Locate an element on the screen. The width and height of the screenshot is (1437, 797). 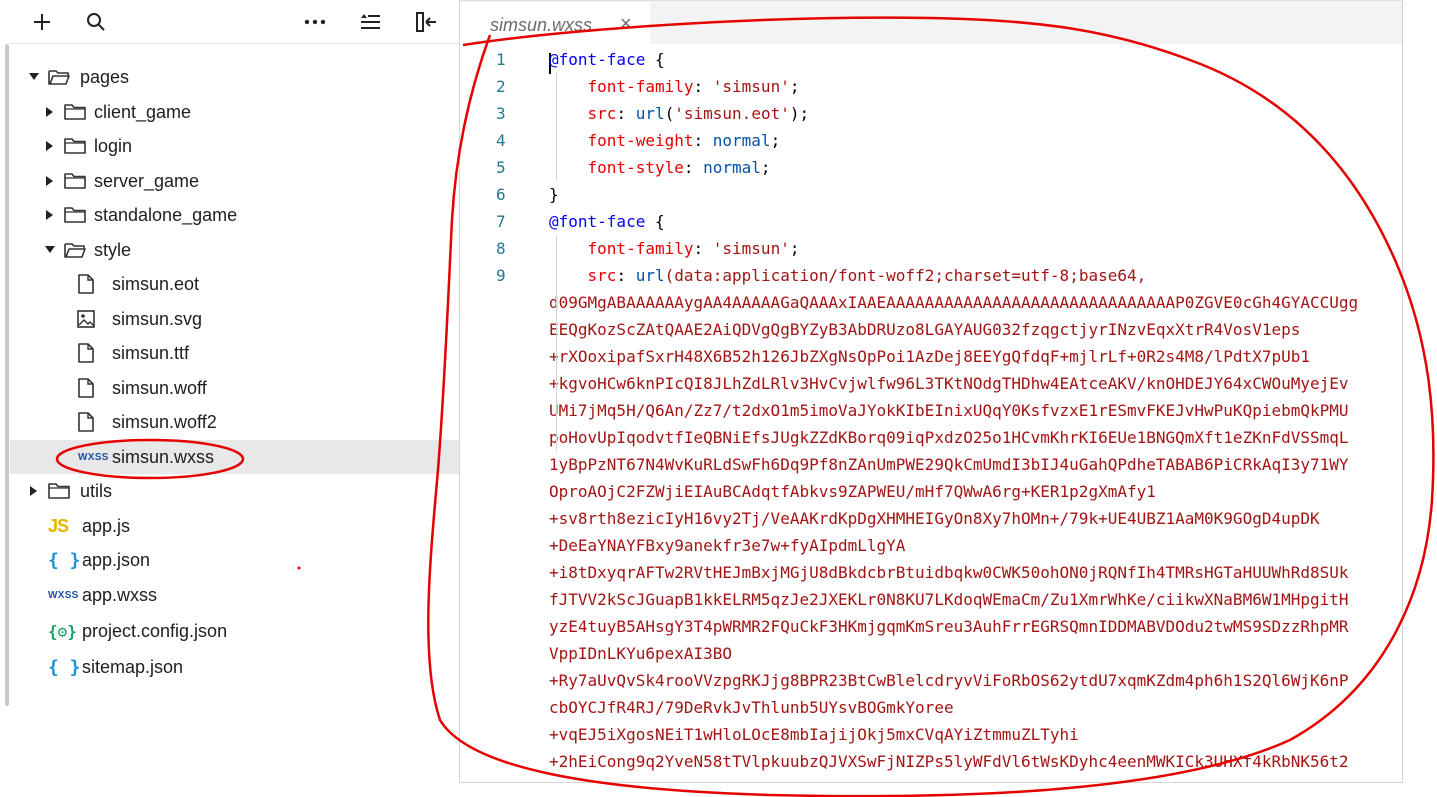
tree-item-label: simsun.eot is located at coordinates (156, 284).